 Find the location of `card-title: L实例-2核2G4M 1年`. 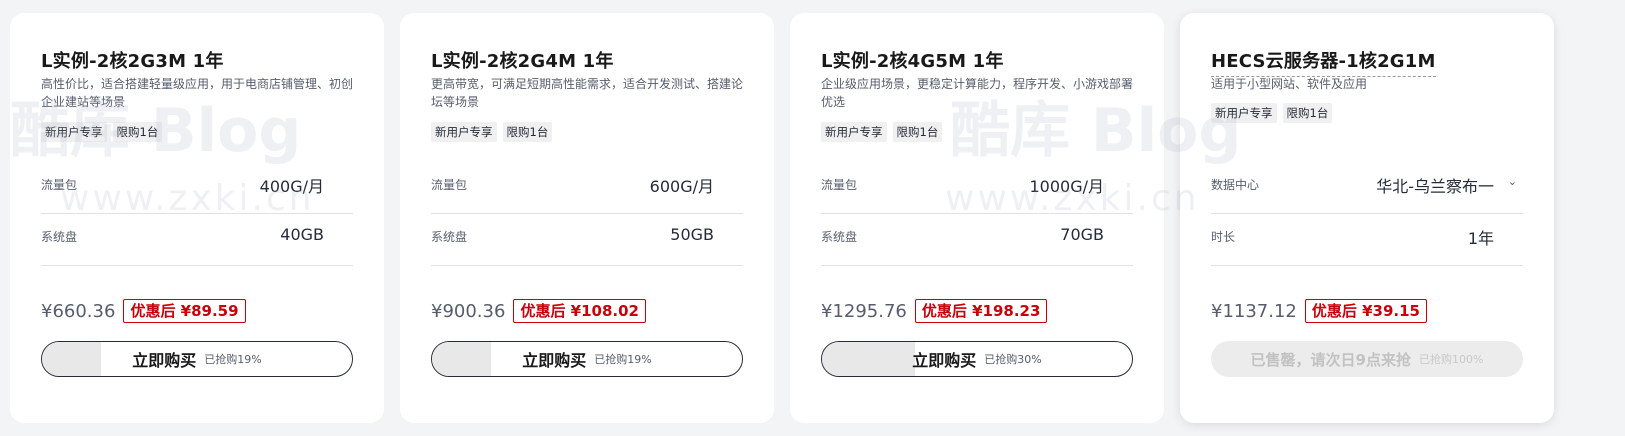

card-title: L实例-2核2G4M 1年 is located at coordinates (522, 61).